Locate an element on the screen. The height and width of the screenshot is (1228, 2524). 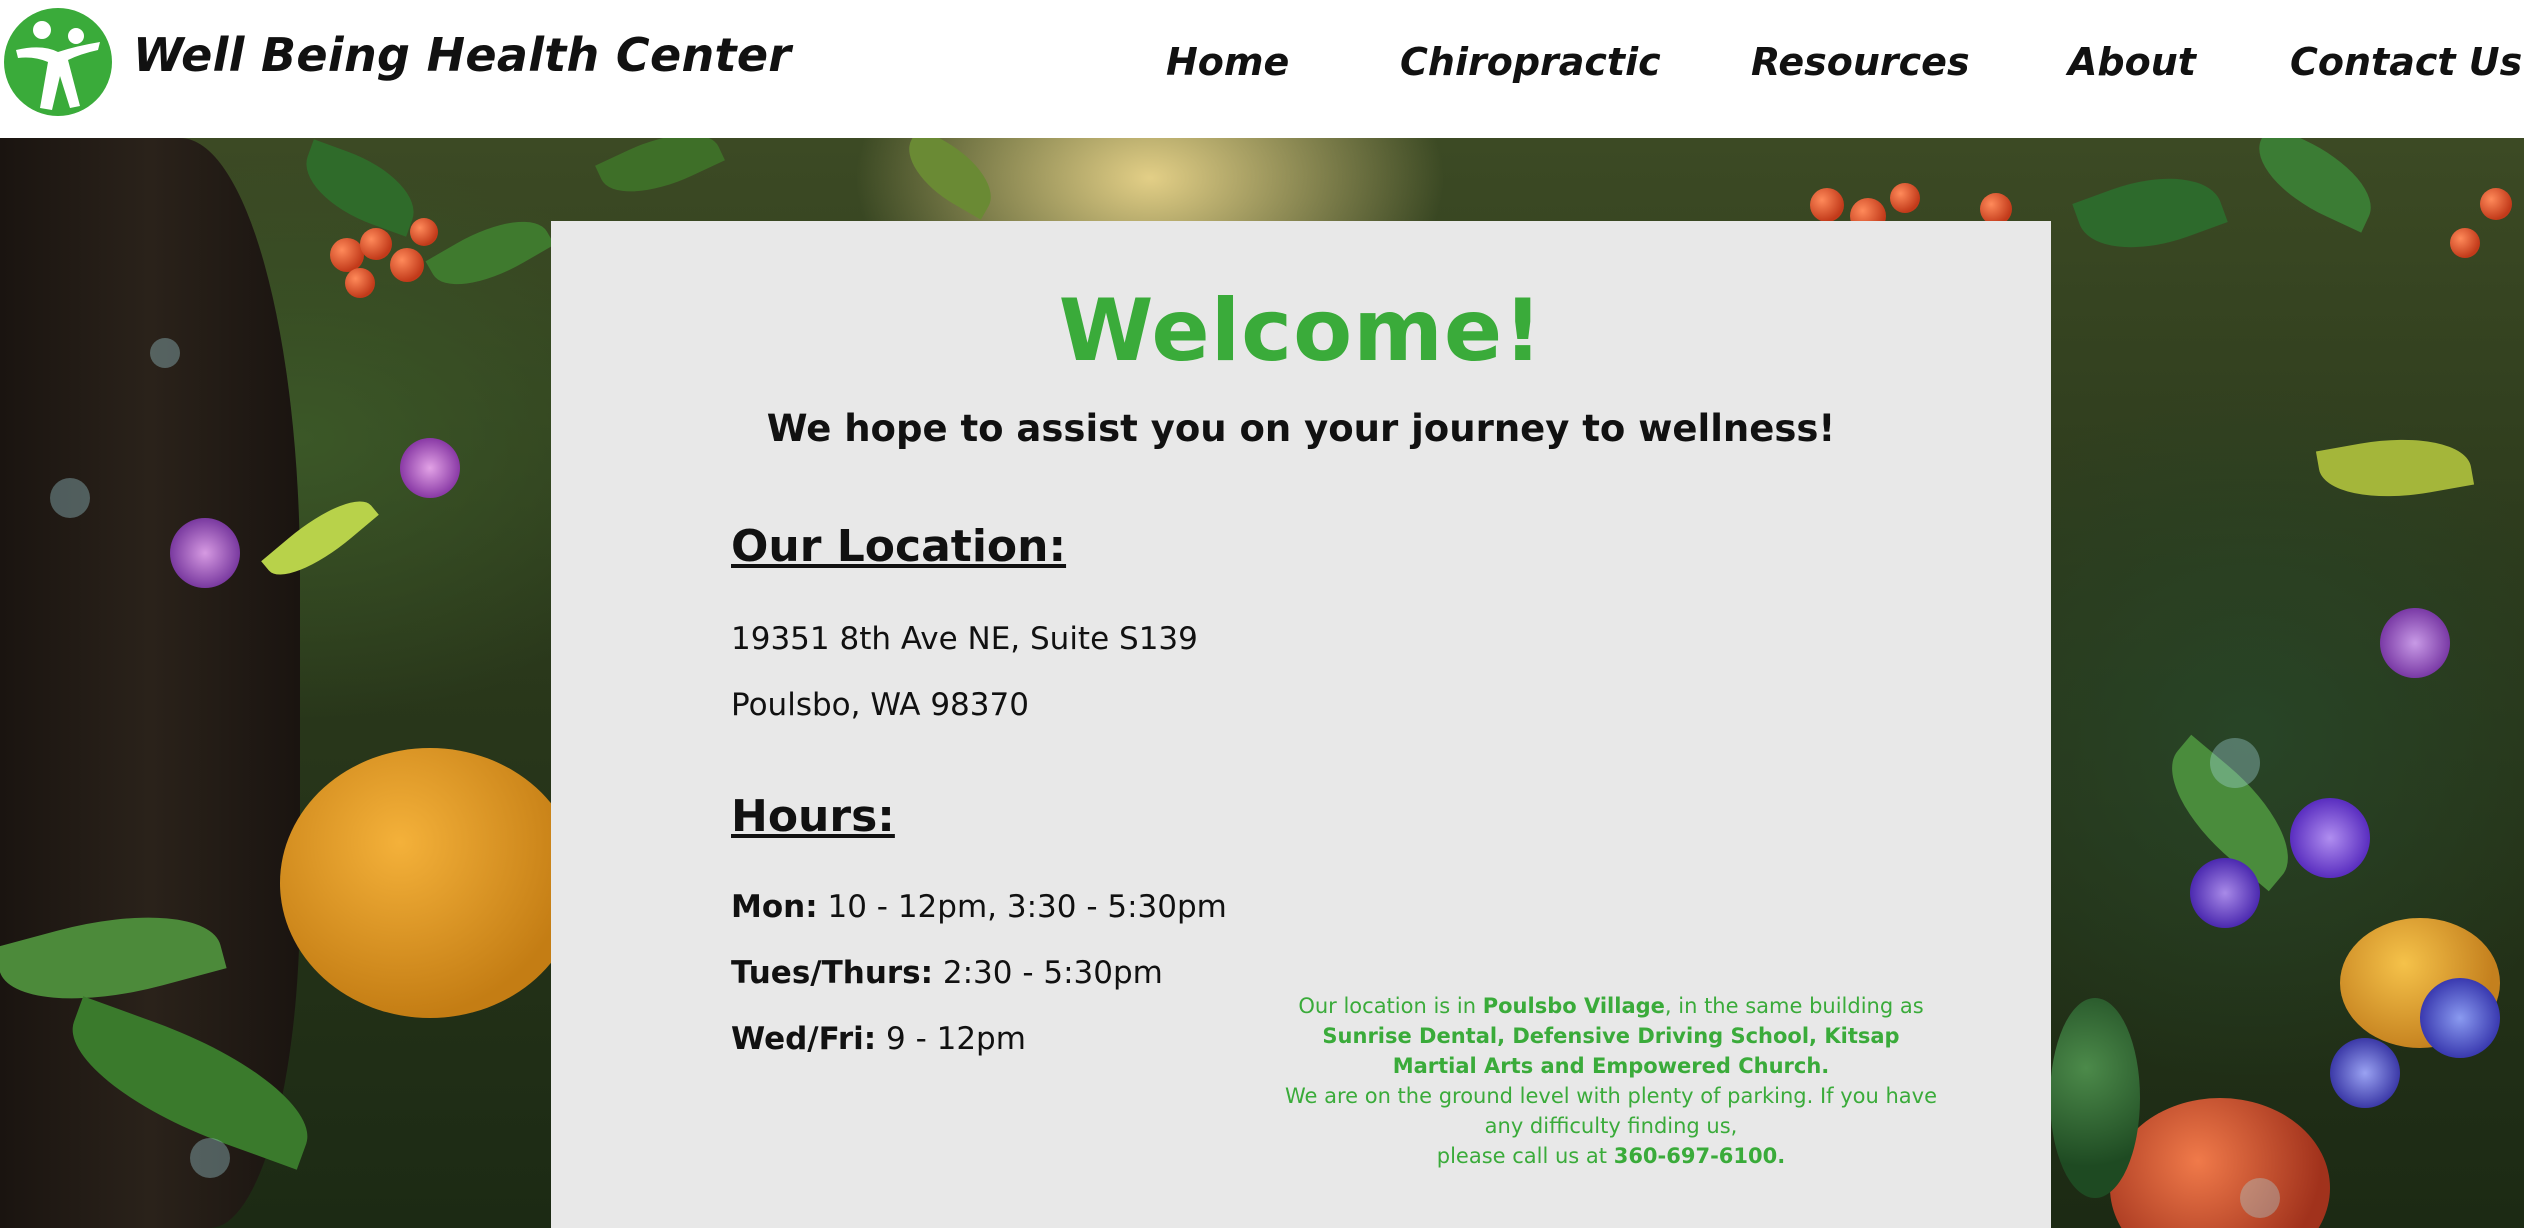
note-call: please call us at is located at coordinates (1525, 1156).